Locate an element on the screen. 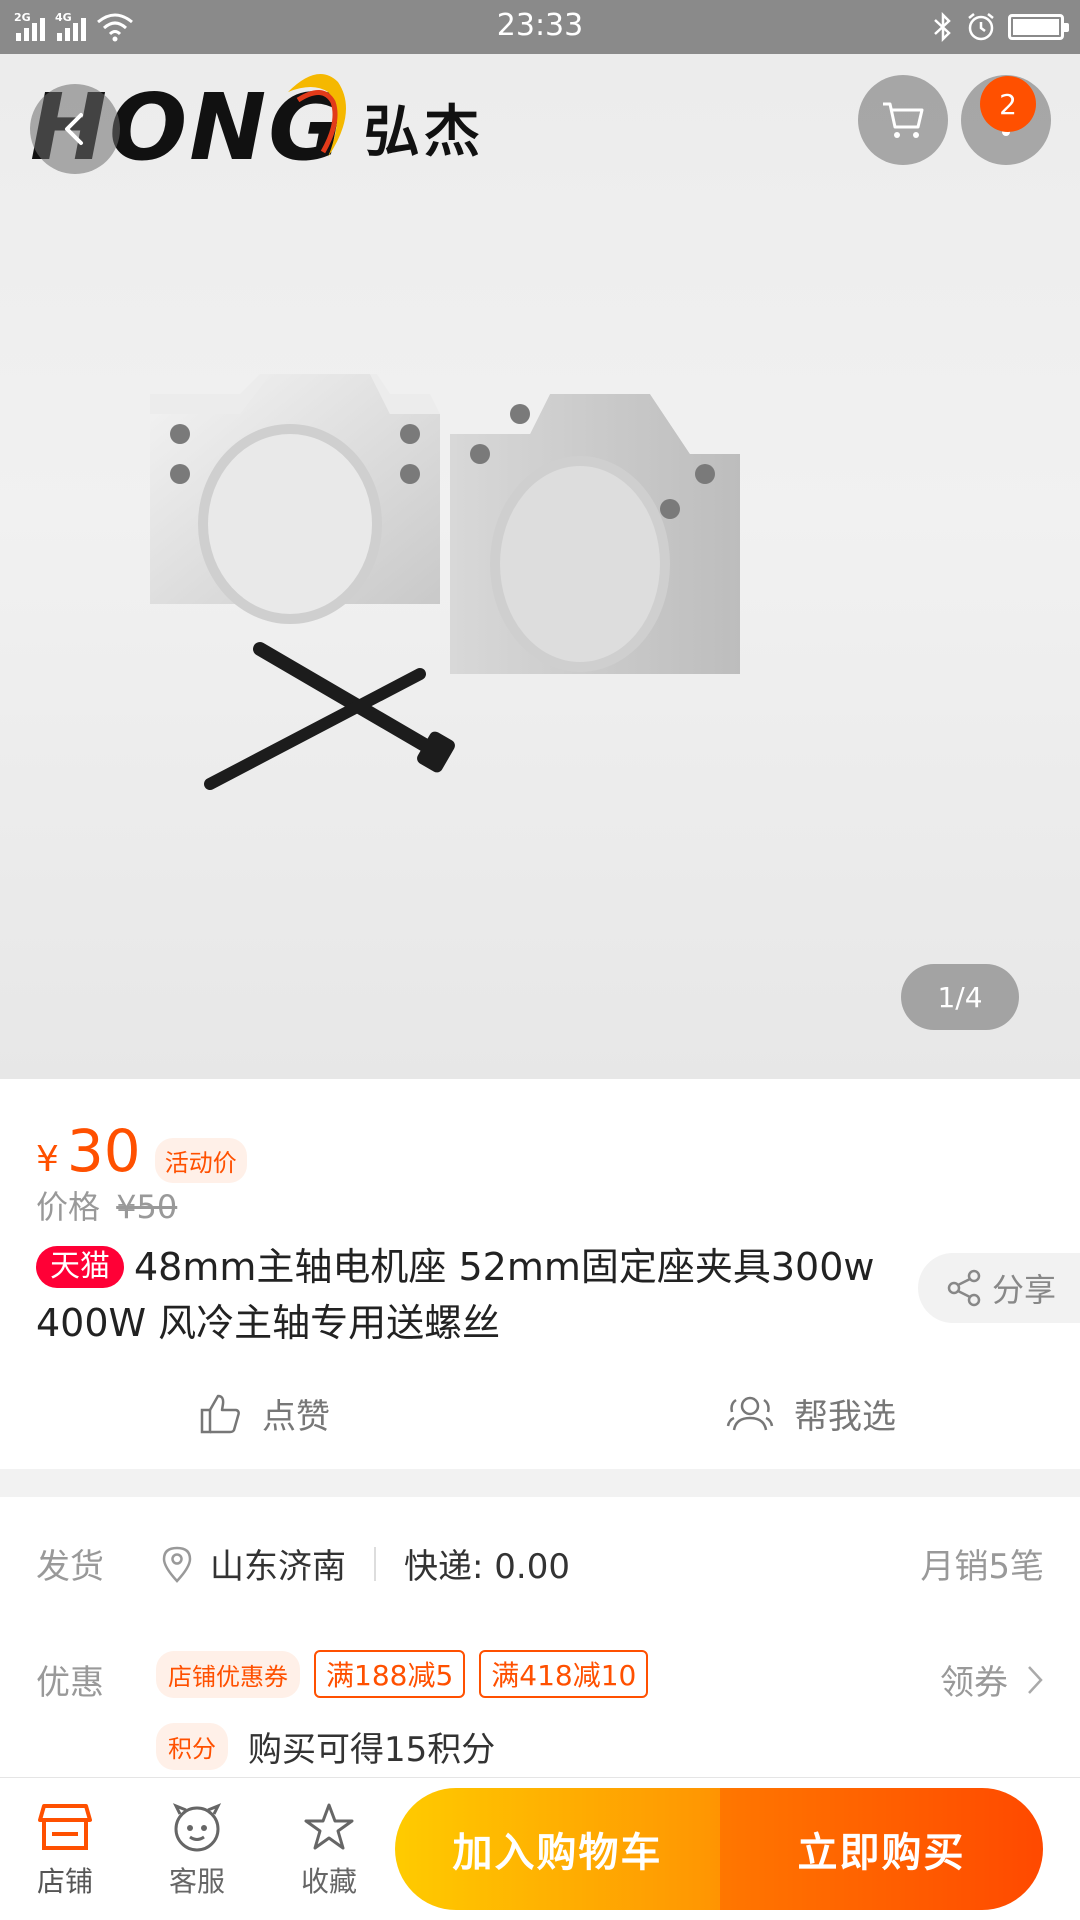  store-coupon-tag: 店铺优惠券 is located at coordinates (228, 1674).